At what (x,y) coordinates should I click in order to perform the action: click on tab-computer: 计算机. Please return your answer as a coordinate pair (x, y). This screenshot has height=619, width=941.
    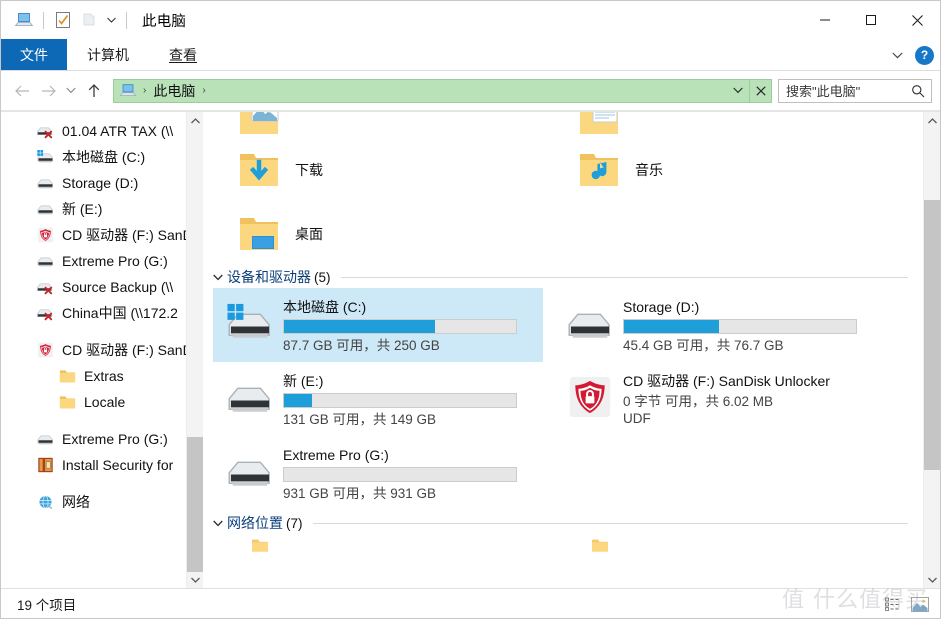
    Looking at the image, I should click on (108, 54).